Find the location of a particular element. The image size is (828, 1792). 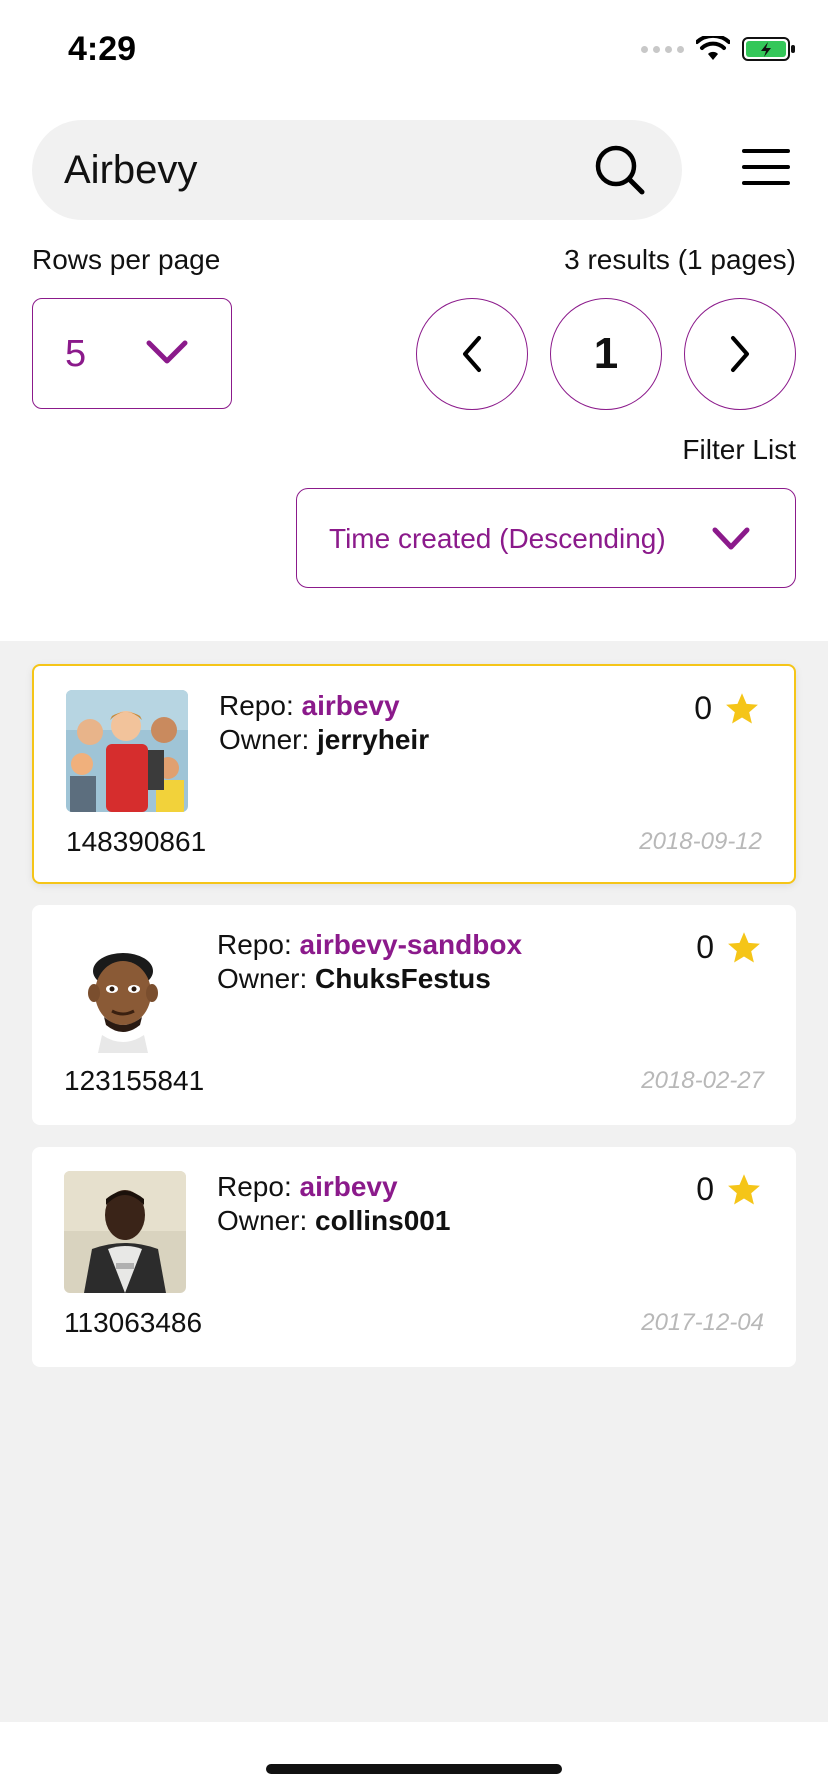

chevron-right-icon is located at coordinates (740, 354).